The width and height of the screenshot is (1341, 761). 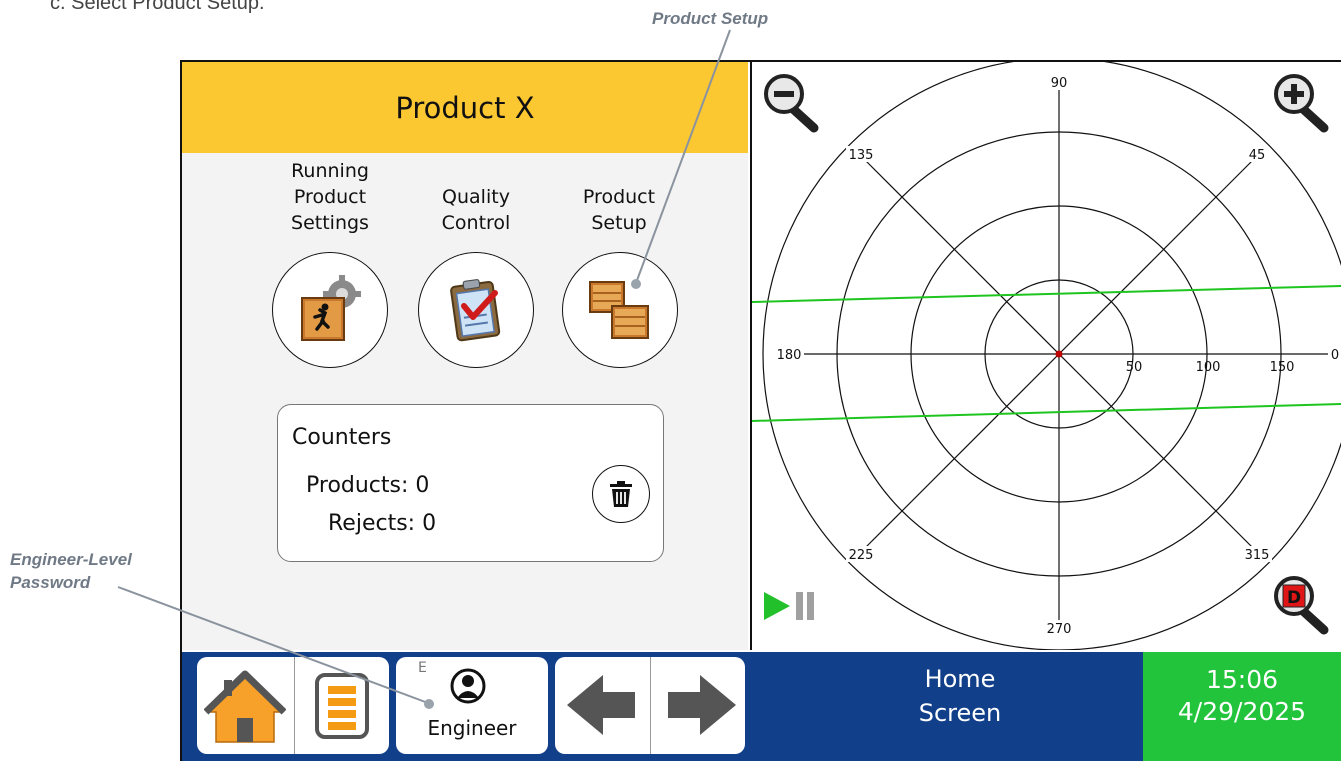 I want to click on home-button, so click(x=245, y=706).